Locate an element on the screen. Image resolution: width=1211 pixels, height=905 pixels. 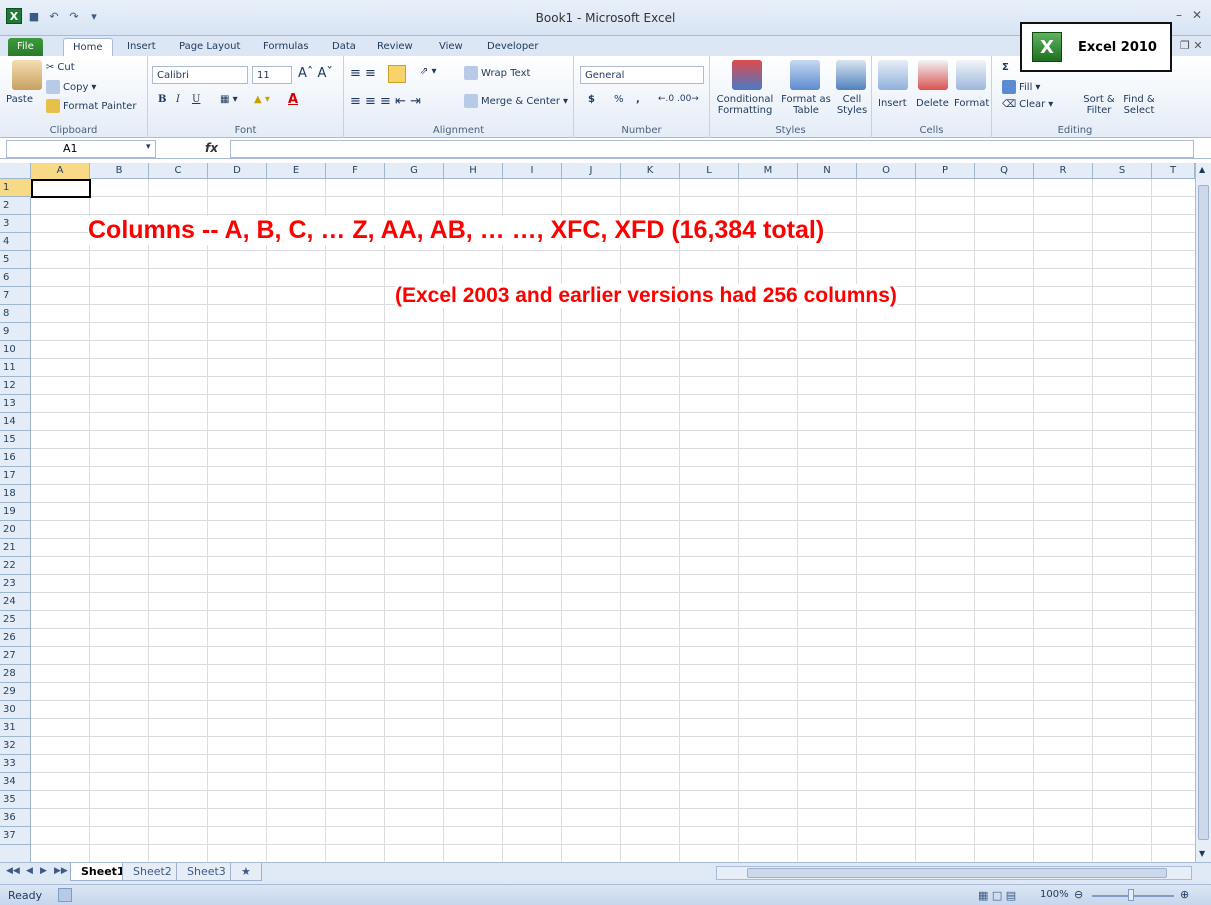
horizontal-scrollbar is located at coordinates (954, 873).